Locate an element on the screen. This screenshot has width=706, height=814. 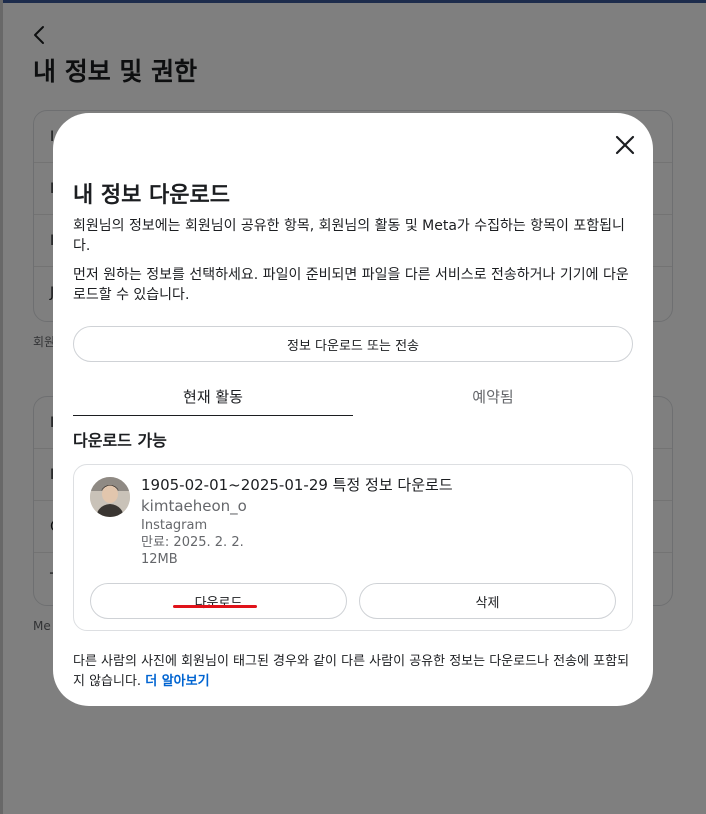
file-size: 12MB is located at coordinates (159, 559).